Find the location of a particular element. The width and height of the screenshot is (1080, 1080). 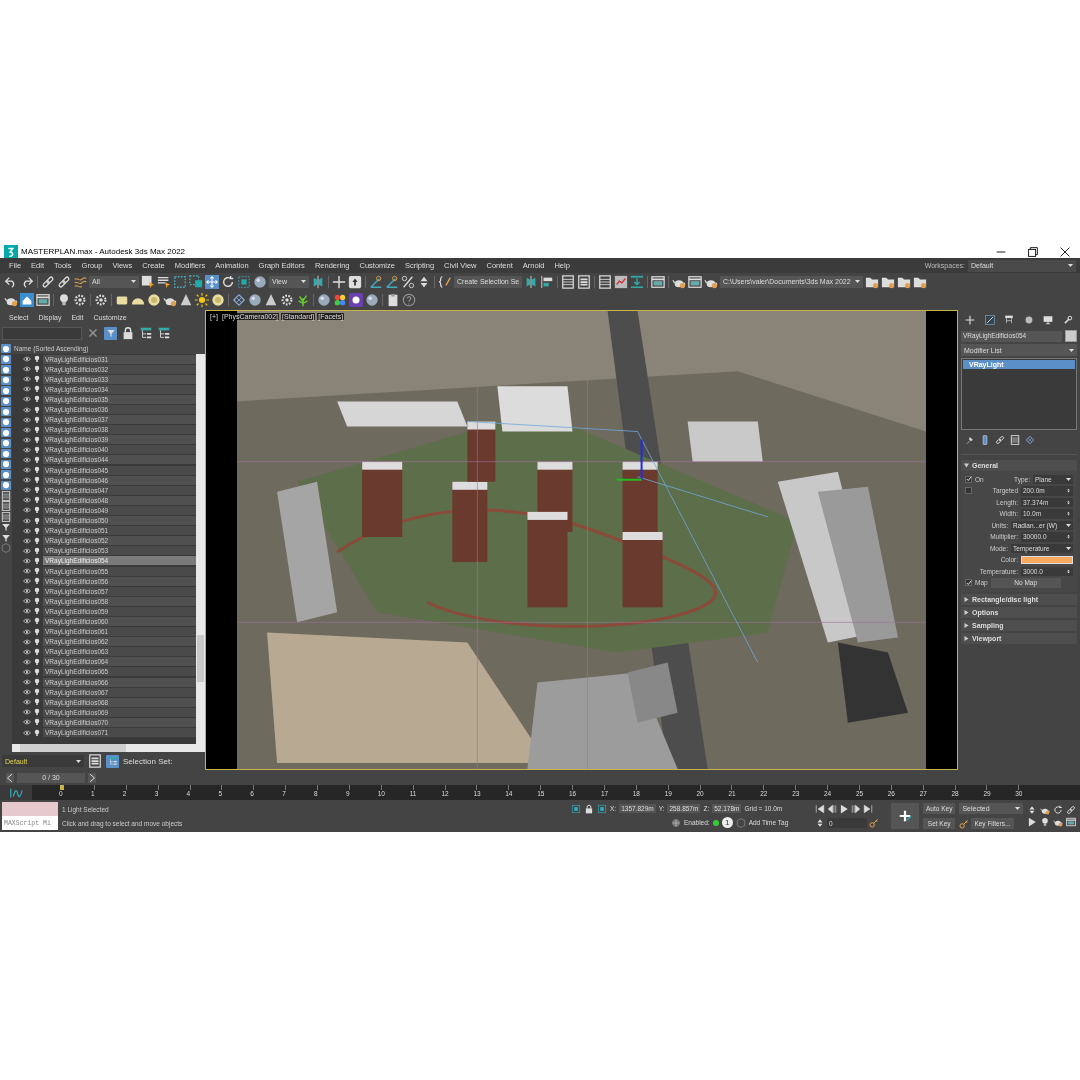

key-filter-icon is located at coordinates (964, 823).